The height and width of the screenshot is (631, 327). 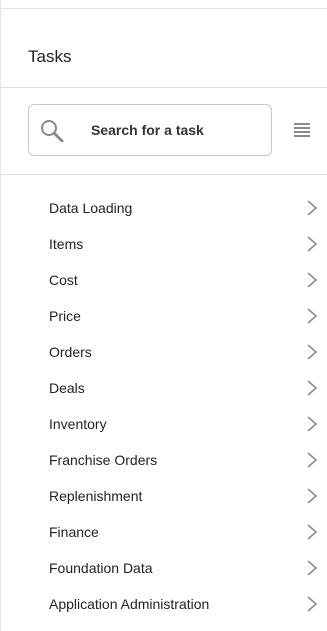 I want to click on task-item-price: Price, so click(x=164, y=316).